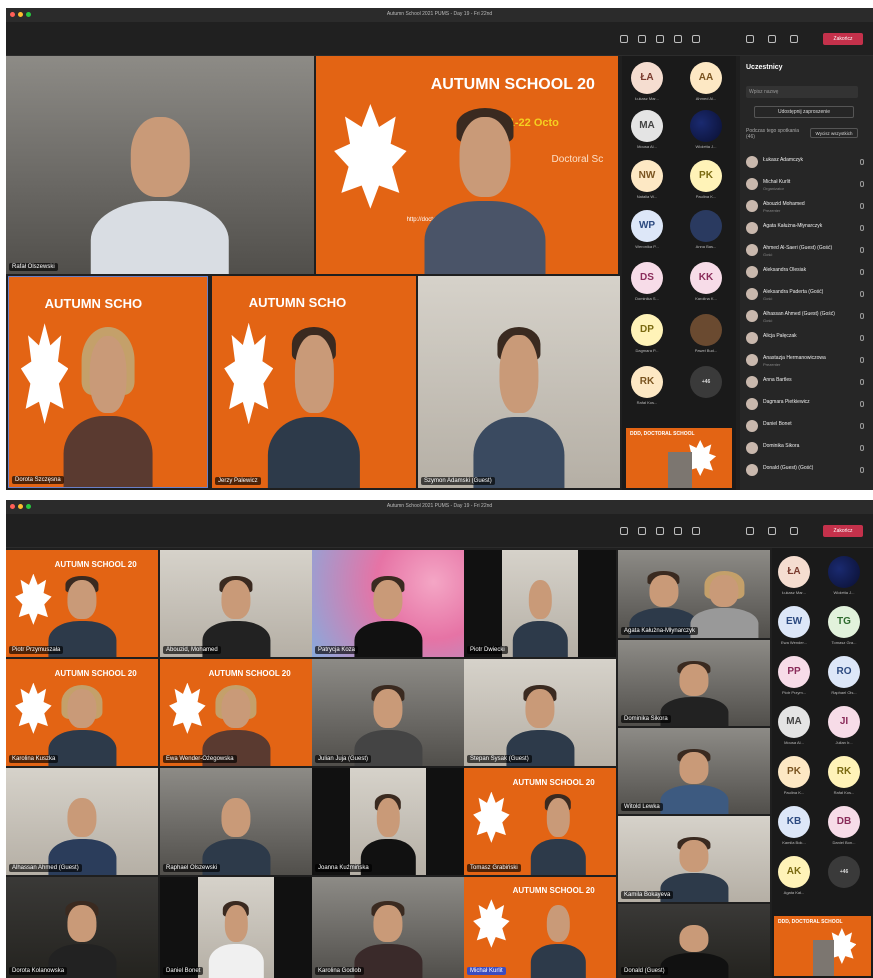 The height and width of the screenshot is (978, 873). What do you see at coordinates (805, 184) in the screenshot?
I see `participant-row: Michał Kurlit Organizator` at bounding box center [805, 184].